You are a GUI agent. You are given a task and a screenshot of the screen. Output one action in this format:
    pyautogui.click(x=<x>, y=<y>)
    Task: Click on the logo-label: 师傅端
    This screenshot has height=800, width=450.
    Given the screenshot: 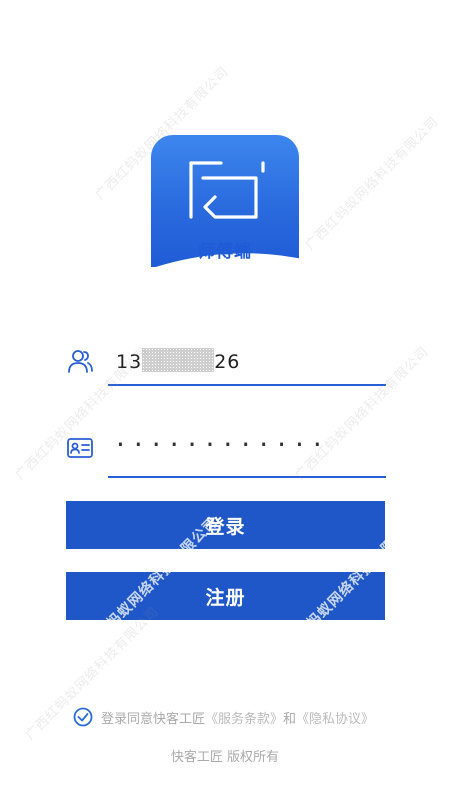 What is the action you would take?
    pyautogui.click(x=225, y=252)
    